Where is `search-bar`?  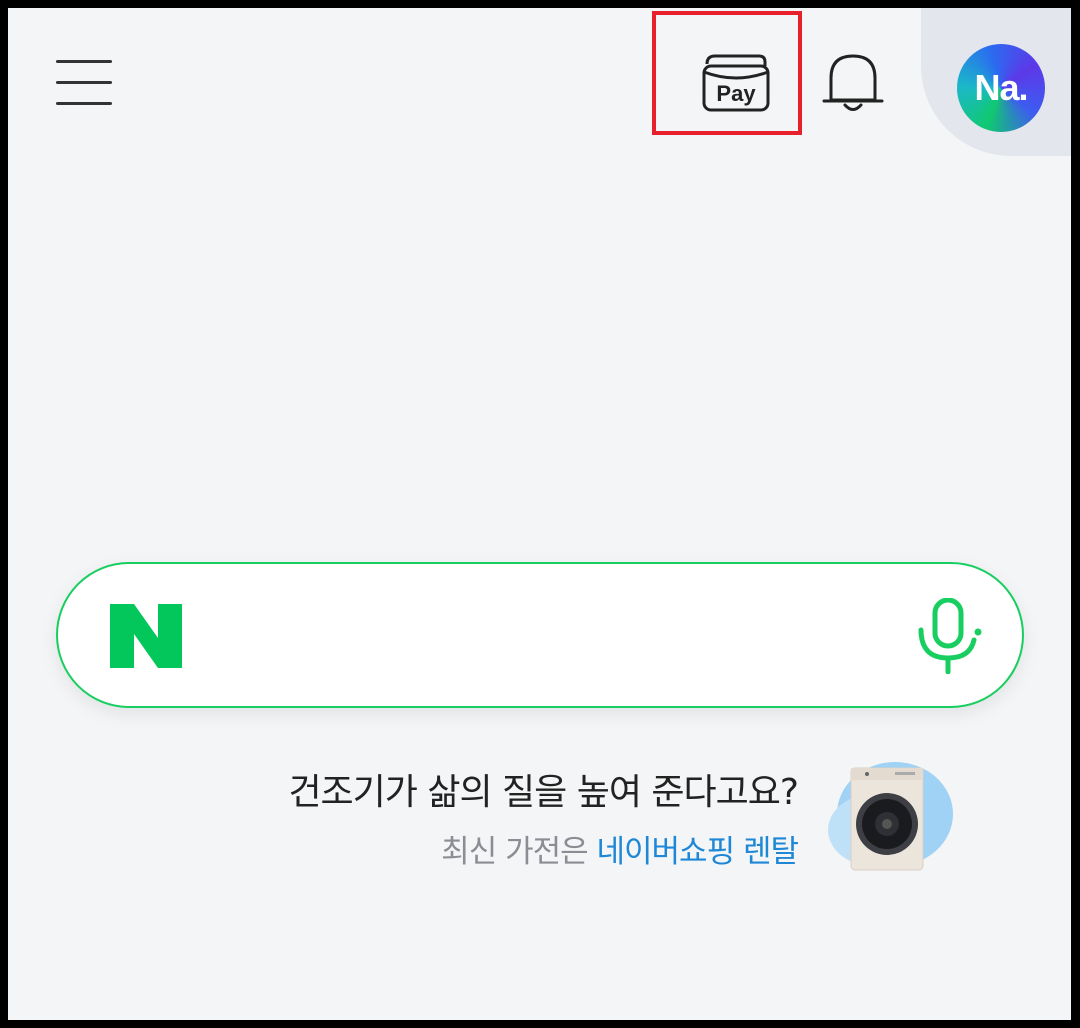
search-bar is located at coordinates (540, 635).